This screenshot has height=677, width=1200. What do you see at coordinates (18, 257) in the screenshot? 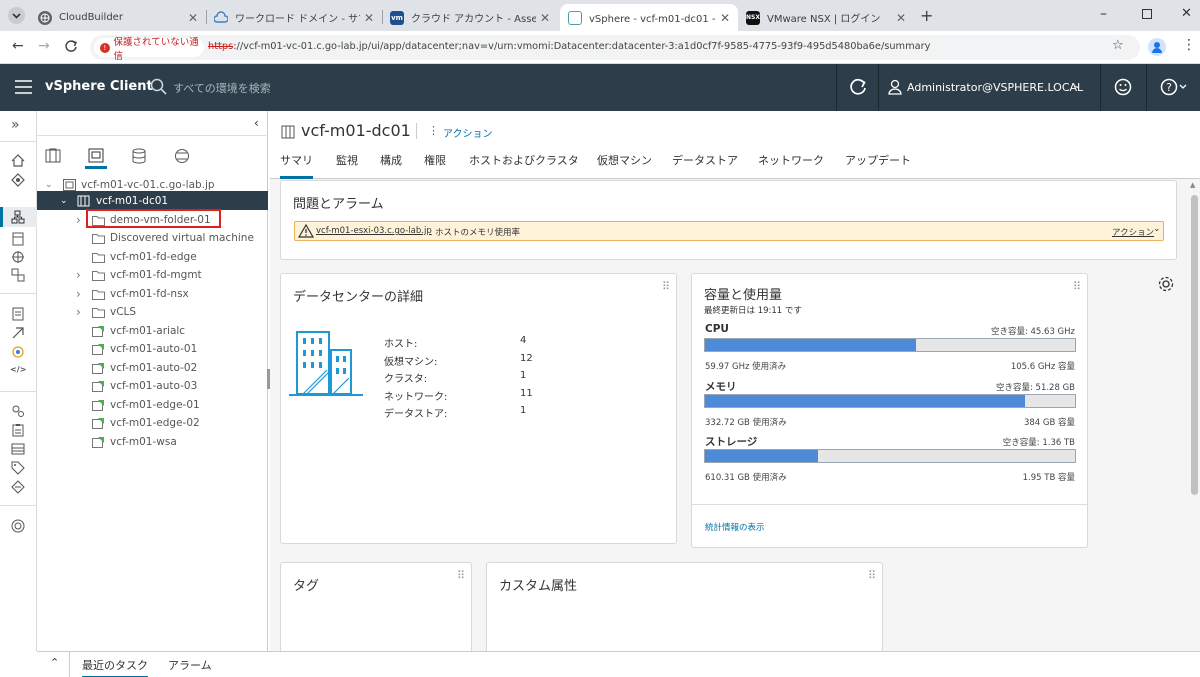
I see `workload-management-icon` at bounding box center [18, 257].